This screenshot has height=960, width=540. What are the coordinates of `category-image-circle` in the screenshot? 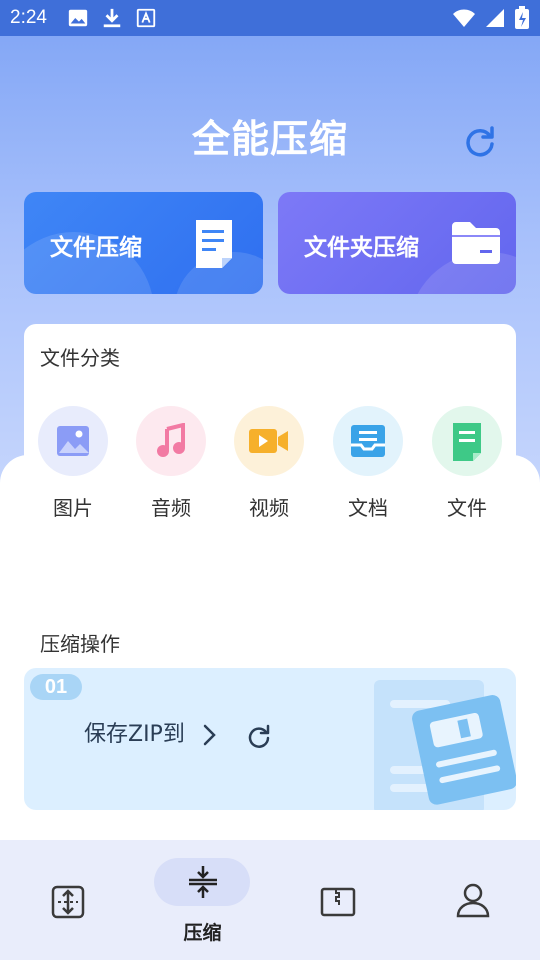 It's located at (73, 441).